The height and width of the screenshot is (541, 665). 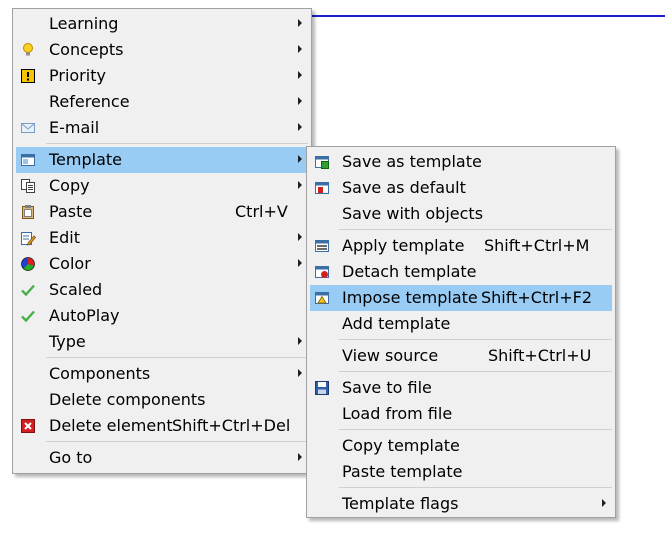 What do you see at coordinates (231, 425) in the screenshot?
I see `menu-item-shortcut: Shift+Ctrl+Del` at bounding box center [231, 425].